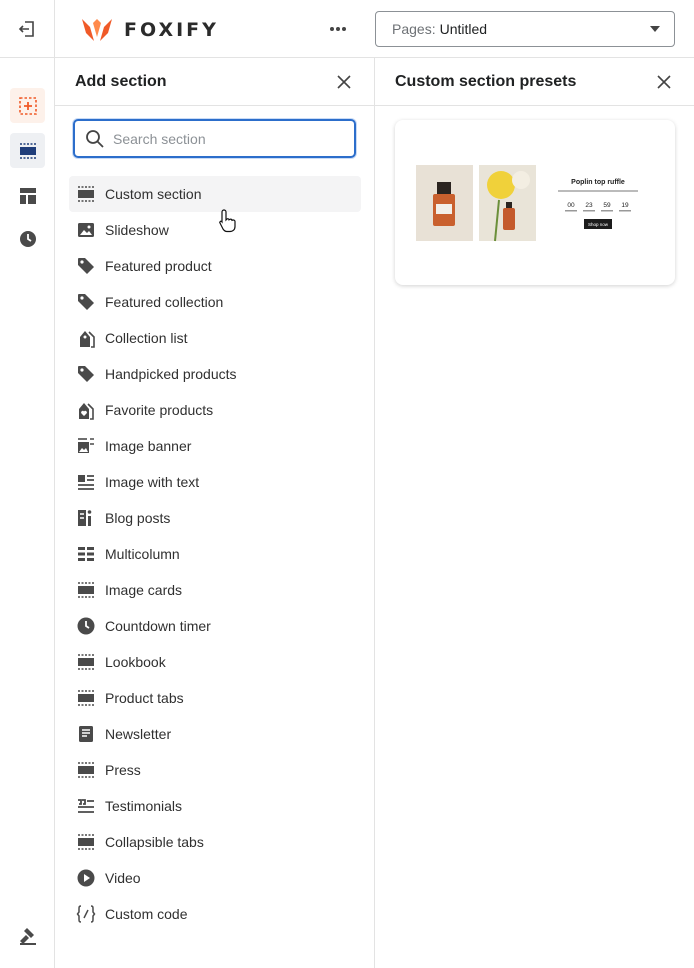  Describe the element at coordinates (171, 374) in the screenshot. I see `section-item-label: Handpicked products` at that location.